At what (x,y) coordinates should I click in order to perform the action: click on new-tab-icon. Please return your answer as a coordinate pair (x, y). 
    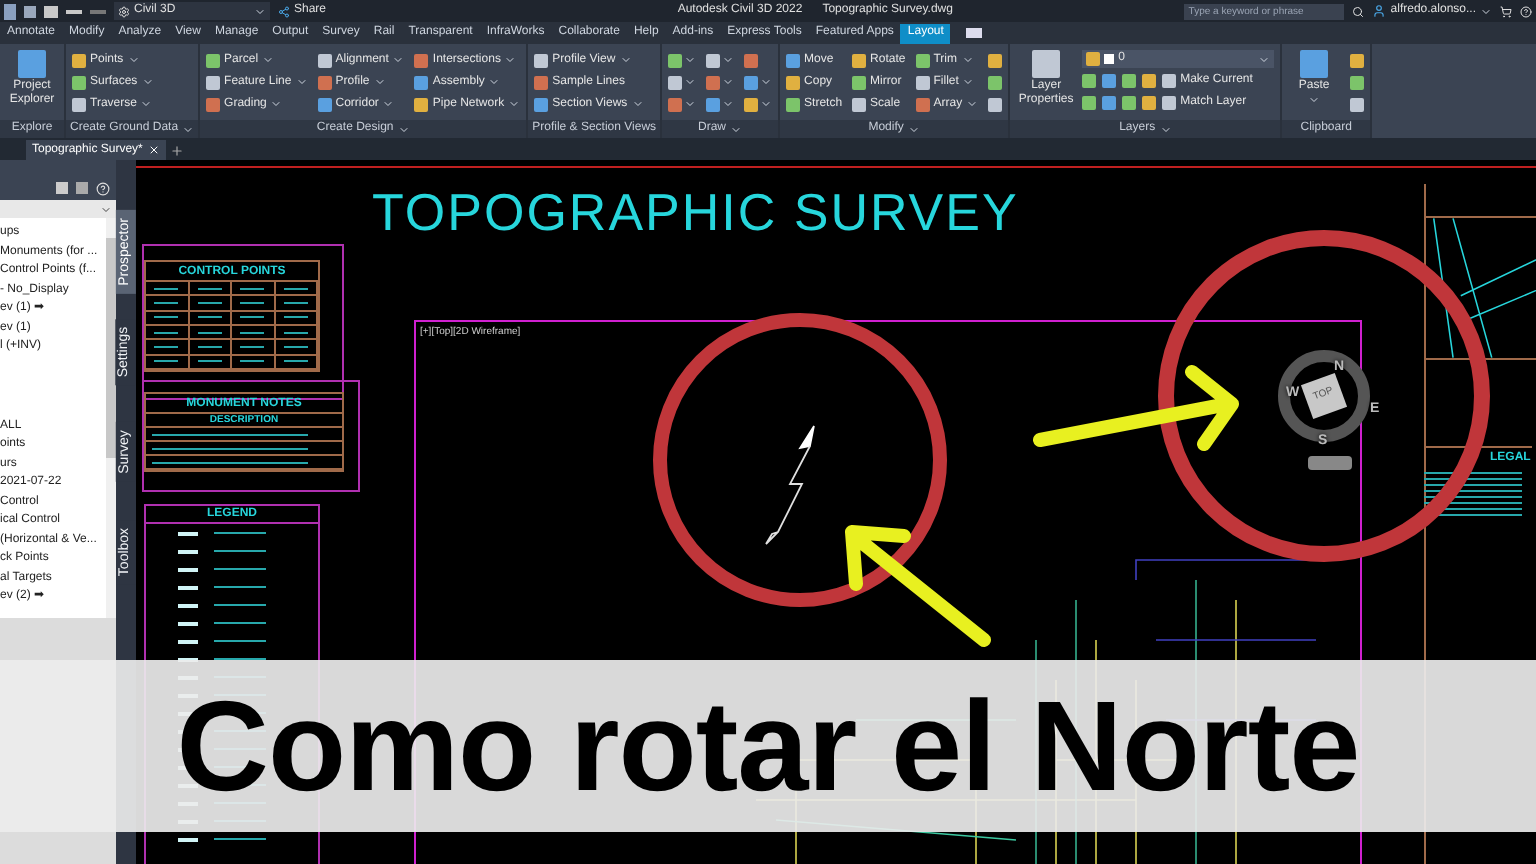
    Looking at the image, I should click on (177, 151).